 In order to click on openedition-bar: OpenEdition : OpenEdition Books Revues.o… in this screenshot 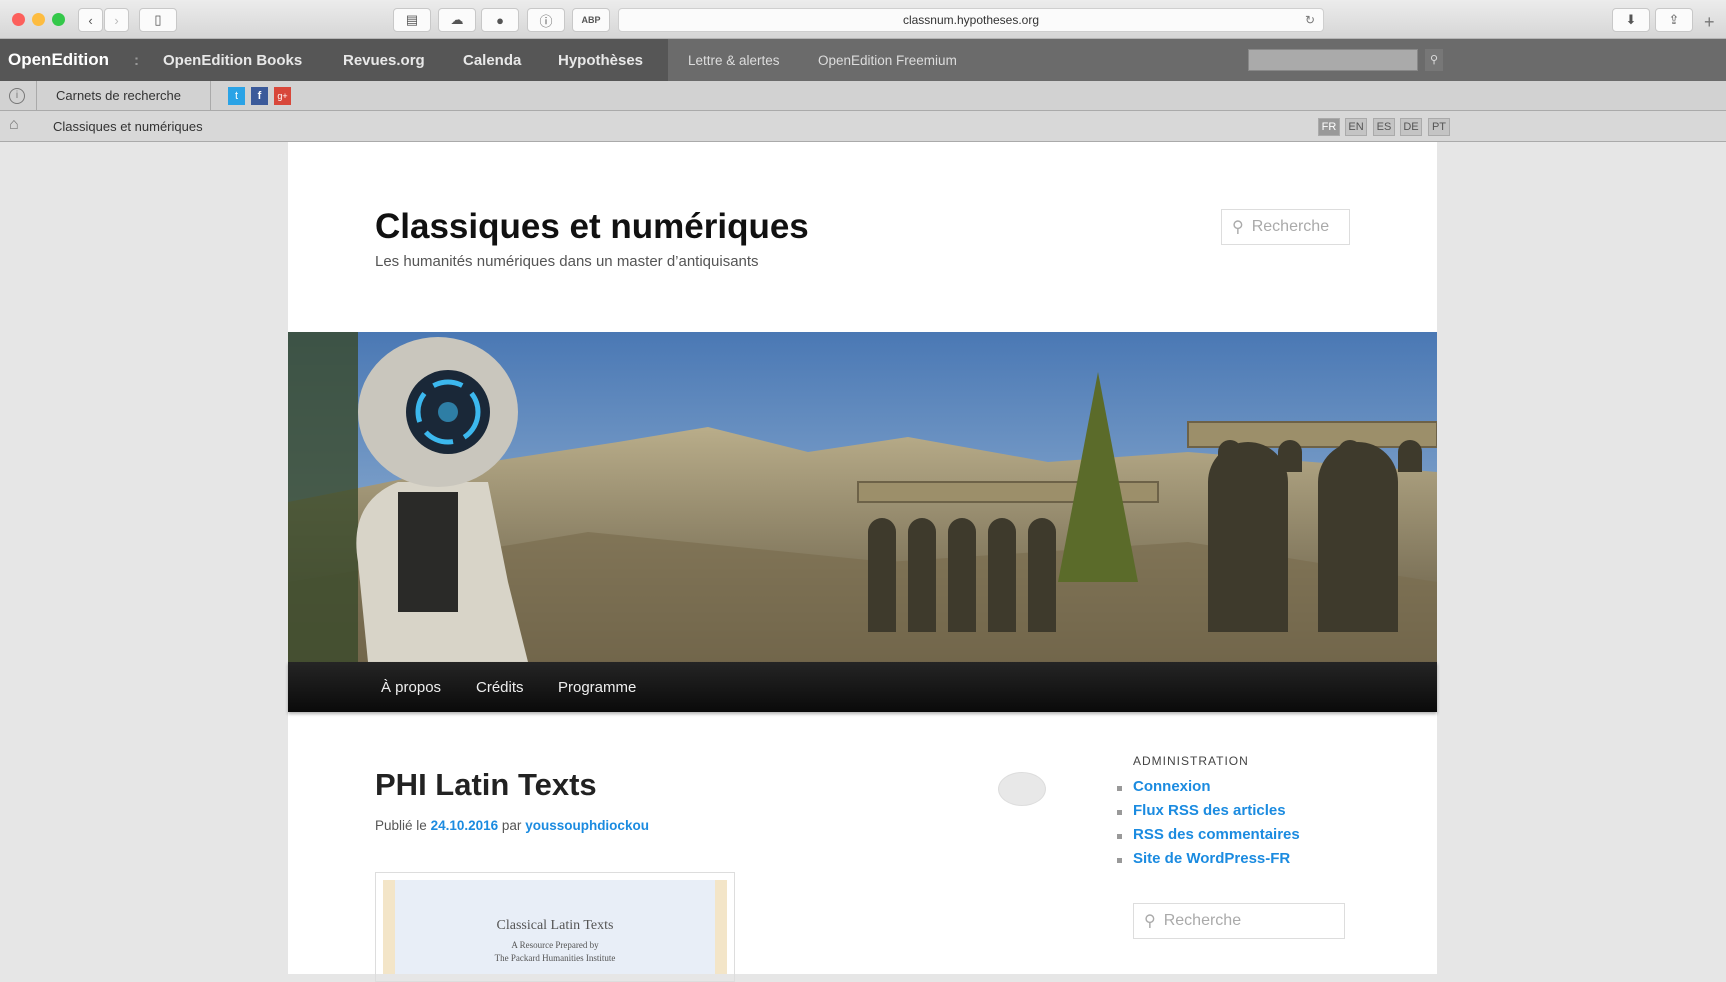, I will do `click(863, 60)`.